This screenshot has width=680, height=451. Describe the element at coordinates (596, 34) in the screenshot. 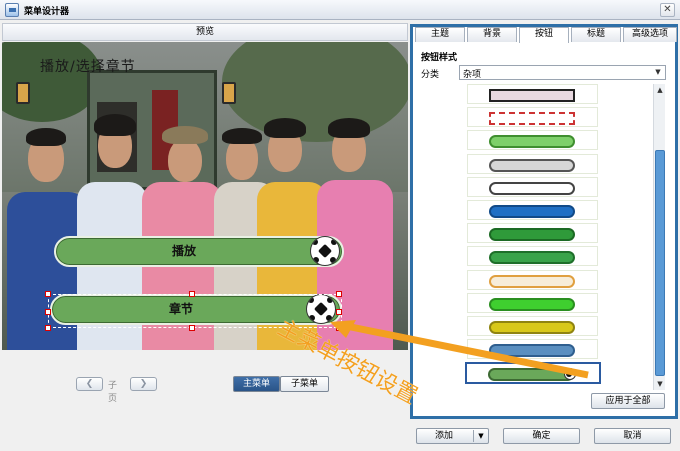

I see `tab-title: 标题` at that location.